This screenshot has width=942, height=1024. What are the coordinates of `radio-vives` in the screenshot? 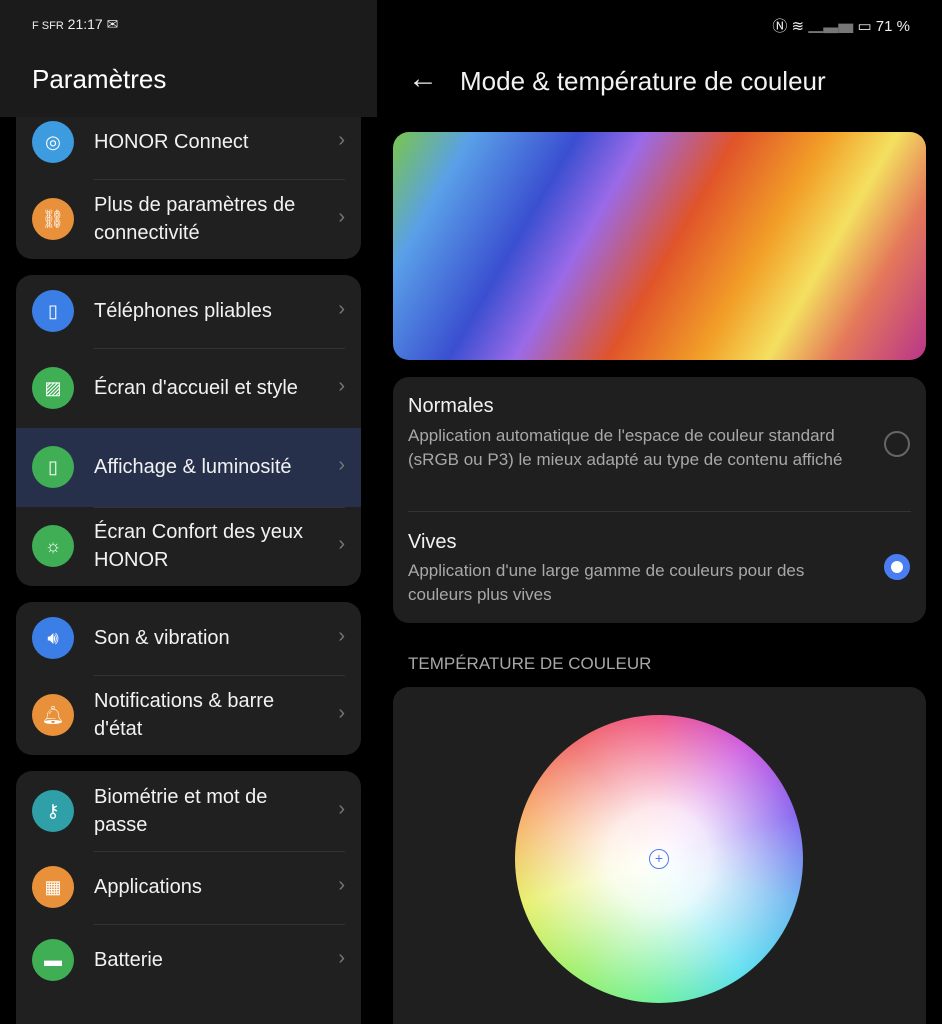 It's located at (897, 567).